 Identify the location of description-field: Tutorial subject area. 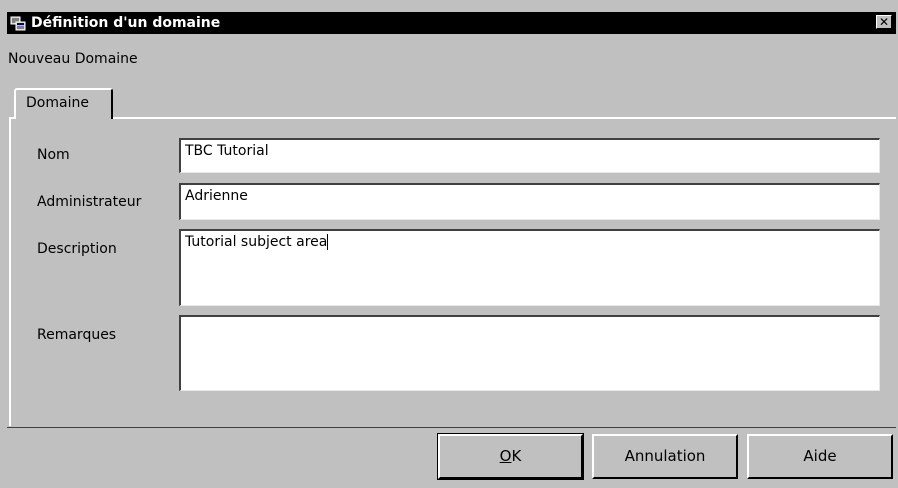
(529, 267).